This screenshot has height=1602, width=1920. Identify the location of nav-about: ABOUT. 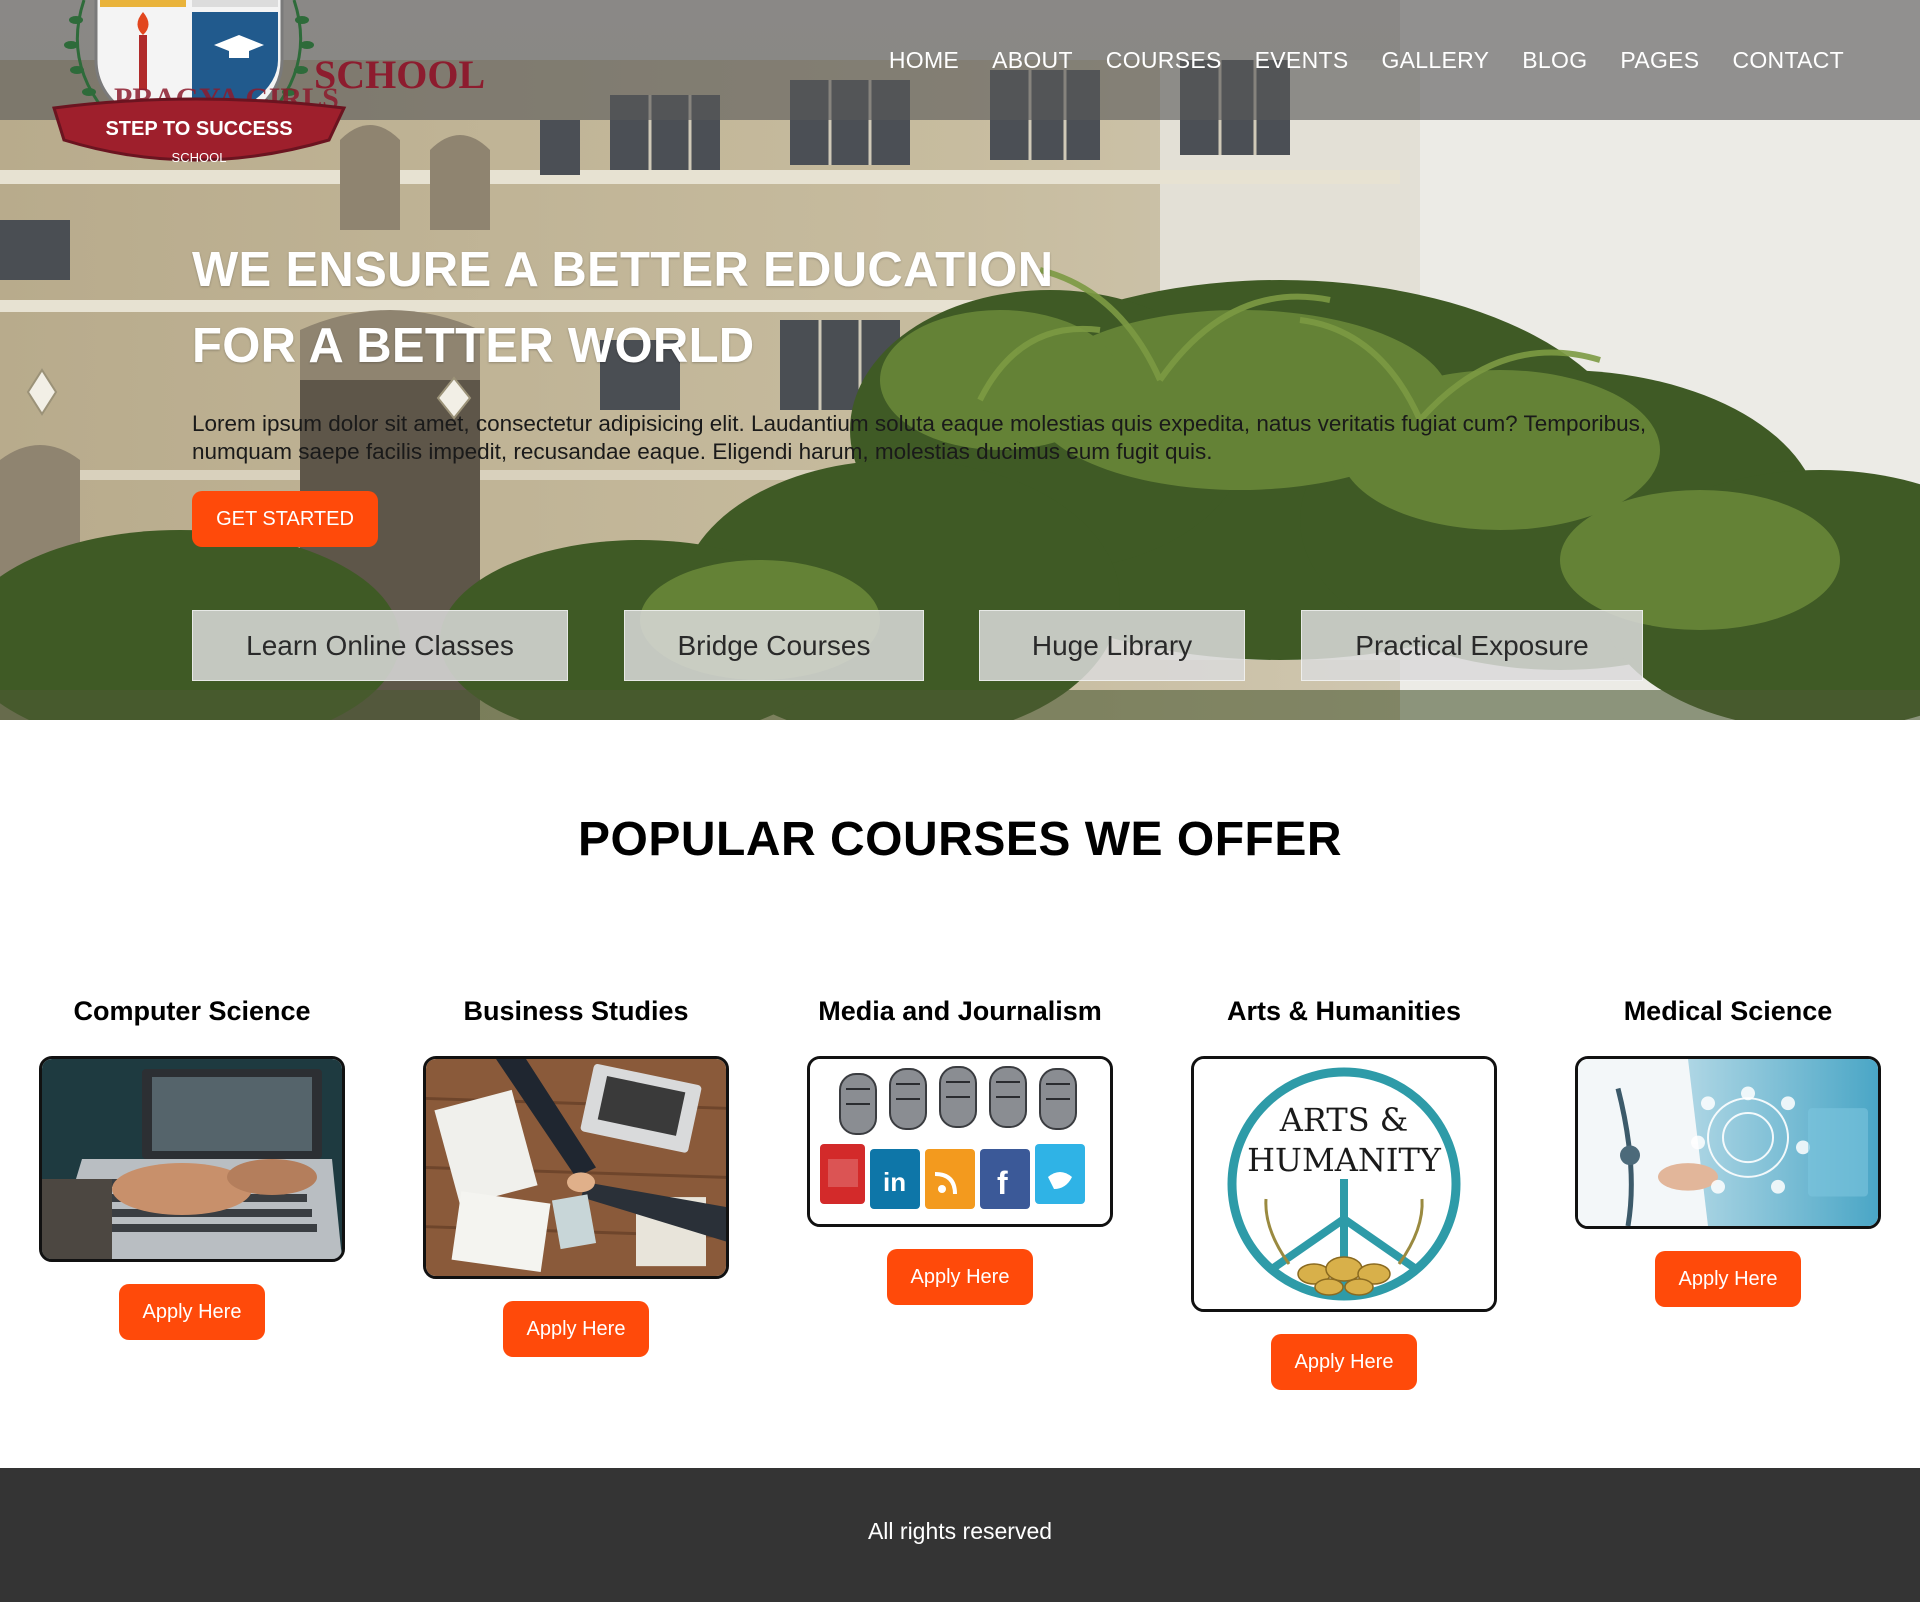
(1016, 60).